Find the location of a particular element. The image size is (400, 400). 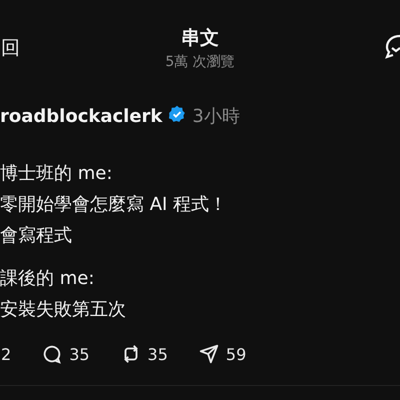

page-title: 串文 is located at coordinates (200, 38).